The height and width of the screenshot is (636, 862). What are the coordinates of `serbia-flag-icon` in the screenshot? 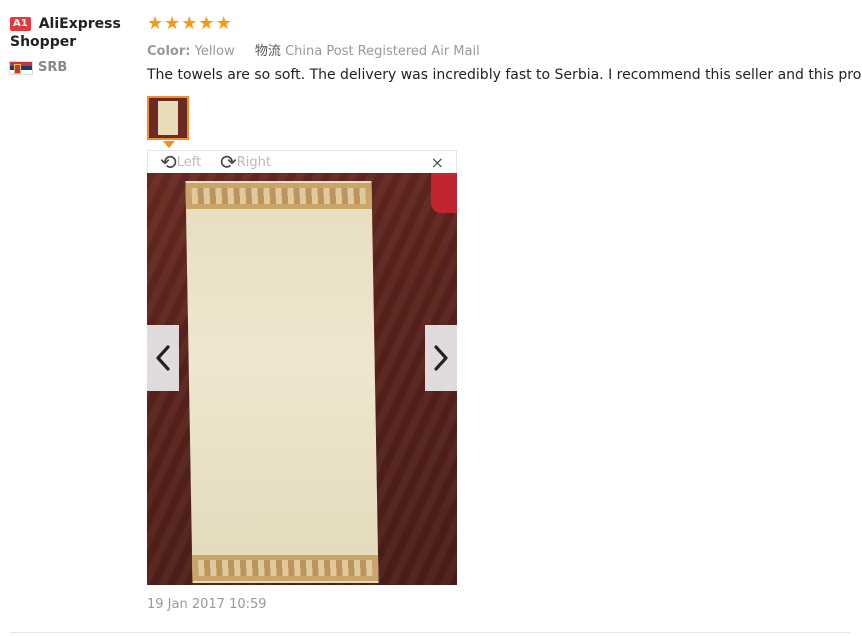 It's located at (21, 67).